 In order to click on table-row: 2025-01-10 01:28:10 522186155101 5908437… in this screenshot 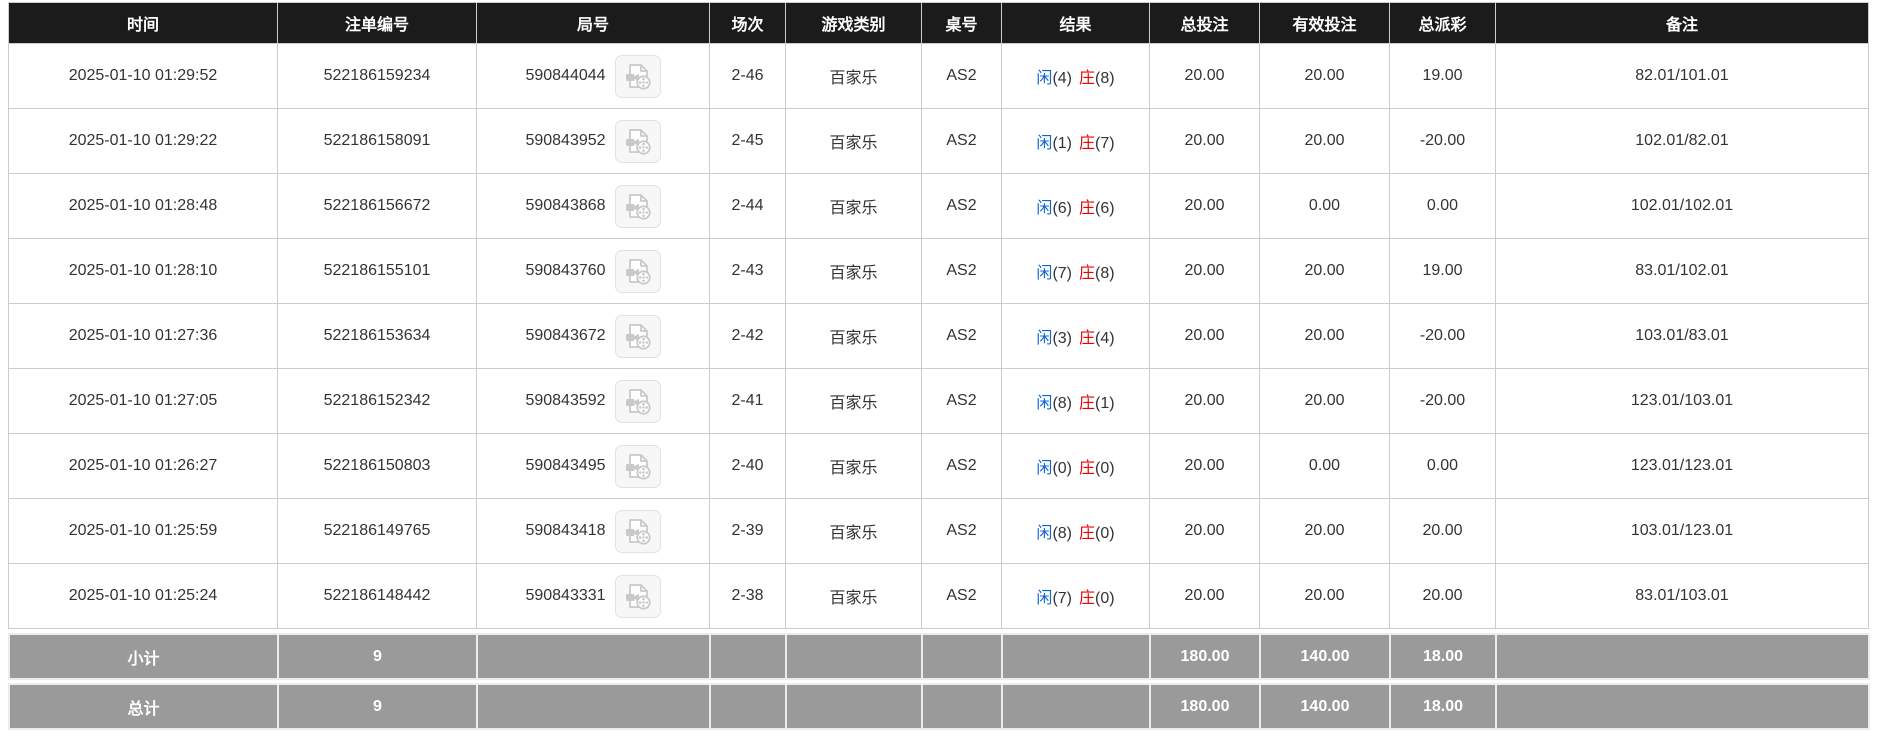, I will do `click(938, 271)`.